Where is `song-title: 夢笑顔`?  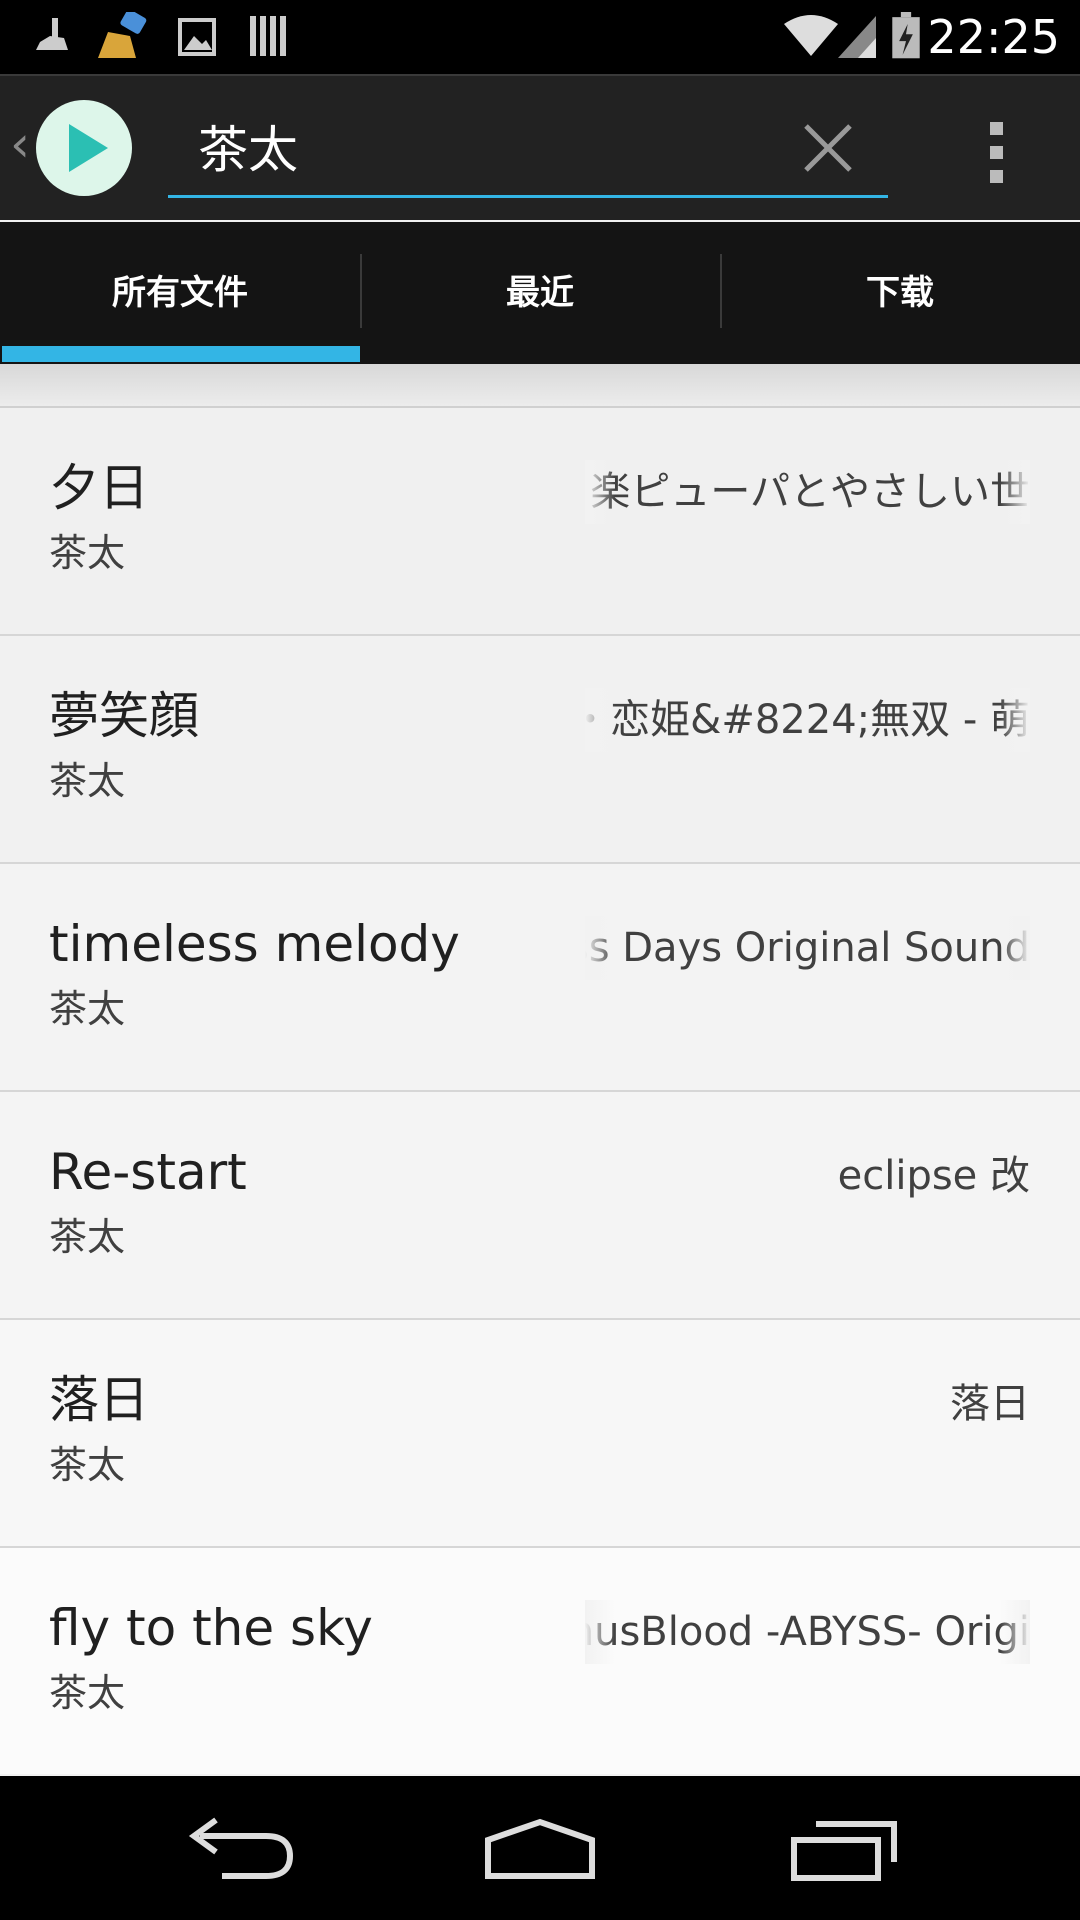
song-title: 夢笑顔 is located at coordinates (124, 716).